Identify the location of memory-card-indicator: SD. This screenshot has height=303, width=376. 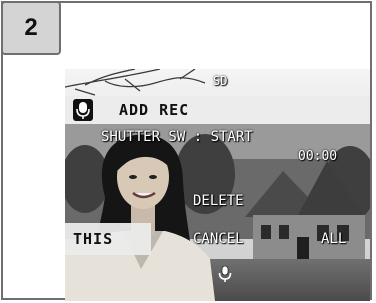
(220, 81).